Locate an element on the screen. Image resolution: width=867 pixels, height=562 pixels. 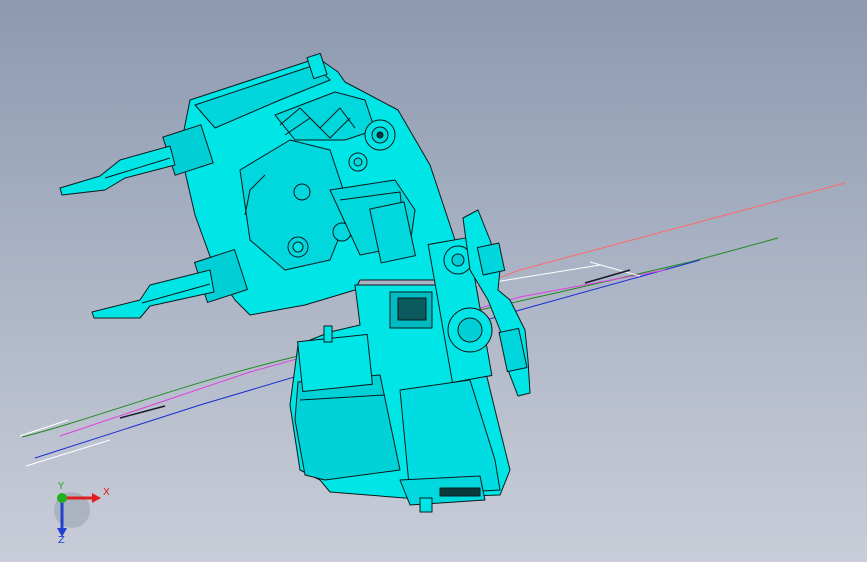
connector-slot-inner is located at coordinates (412, 309).